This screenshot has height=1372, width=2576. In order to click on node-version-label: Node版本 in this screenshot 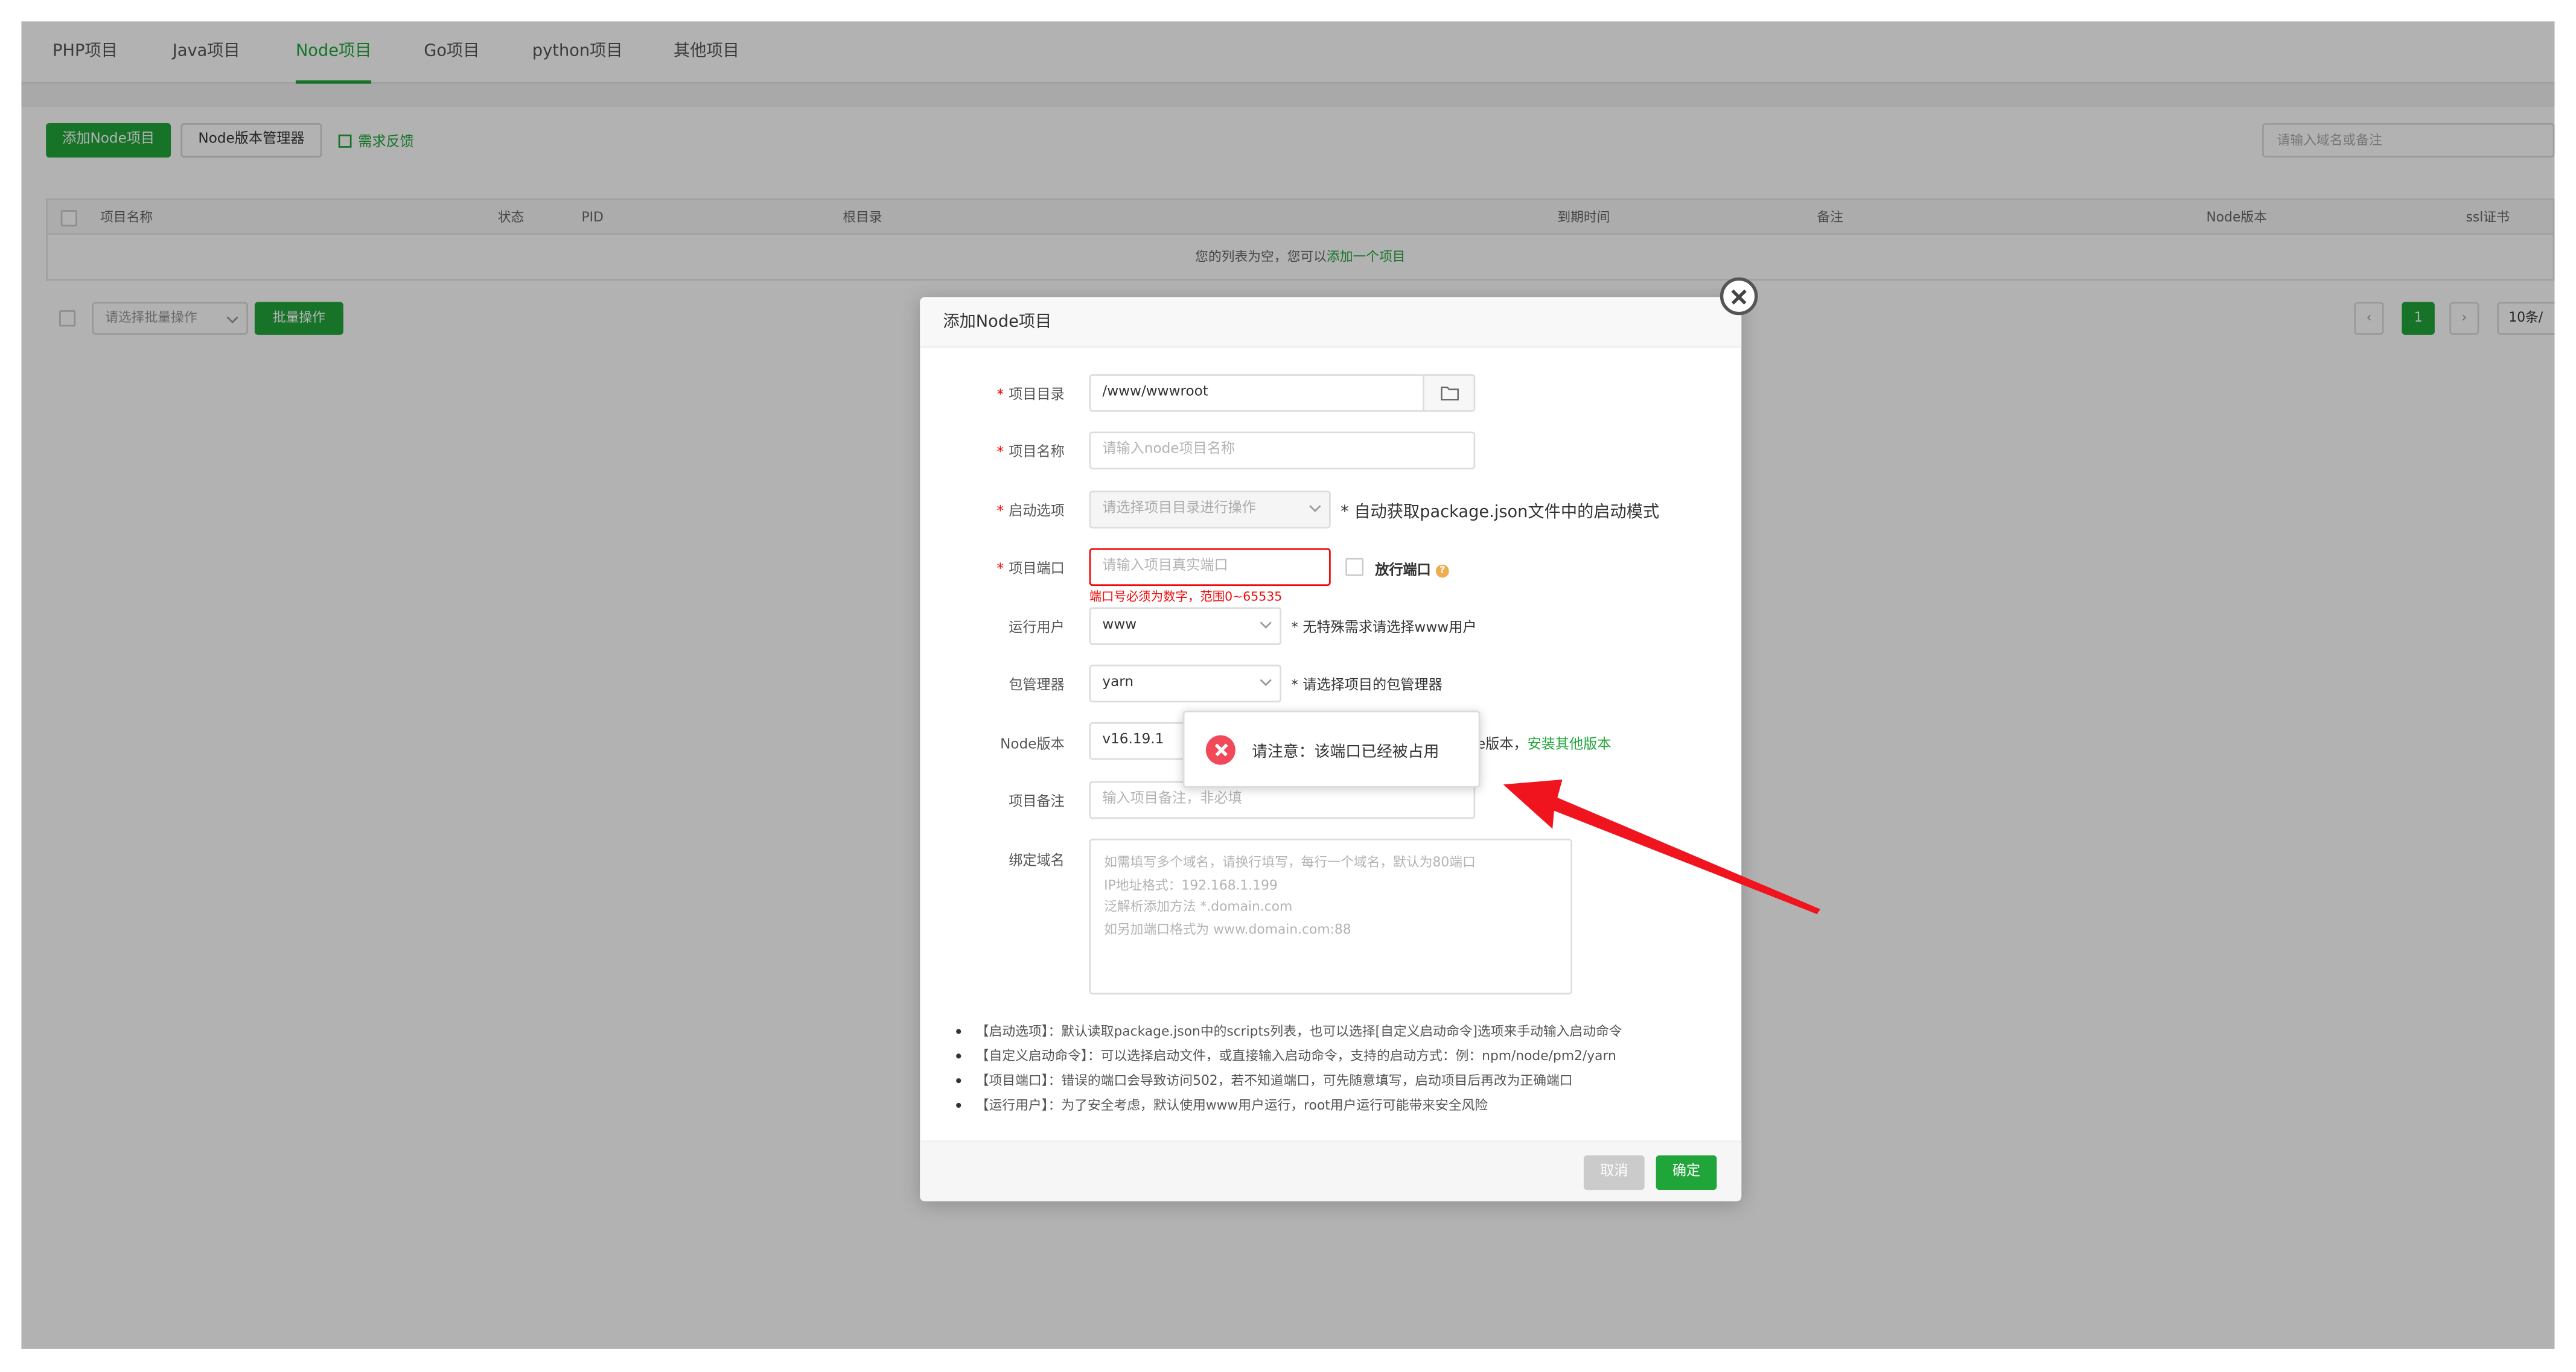, I will do `click(1032, 745)`.